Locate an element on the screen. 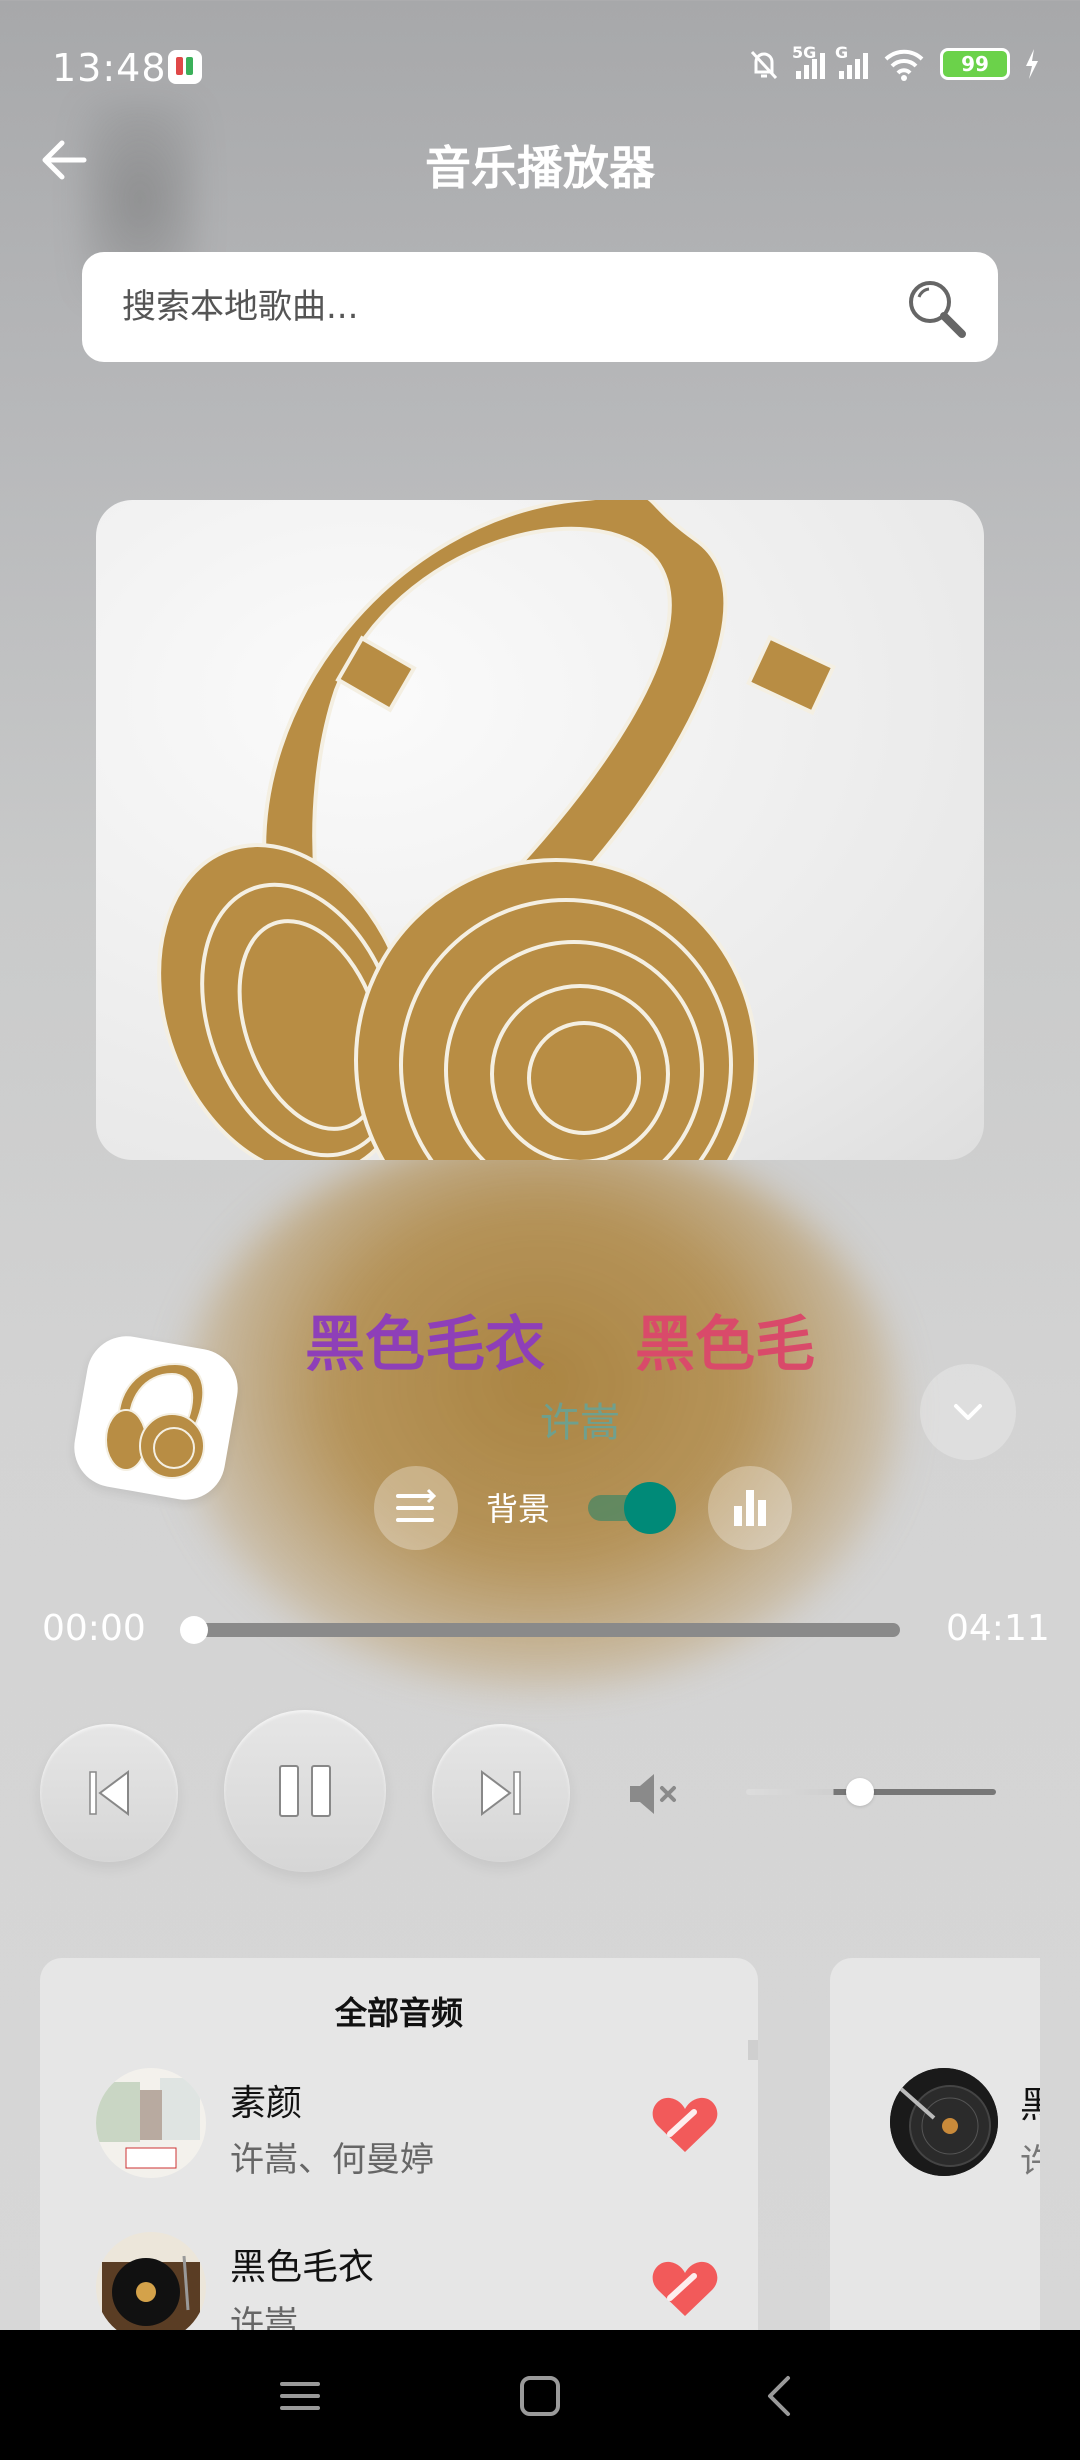  total-time: 04:11 is located at coordinates (998, 1628).